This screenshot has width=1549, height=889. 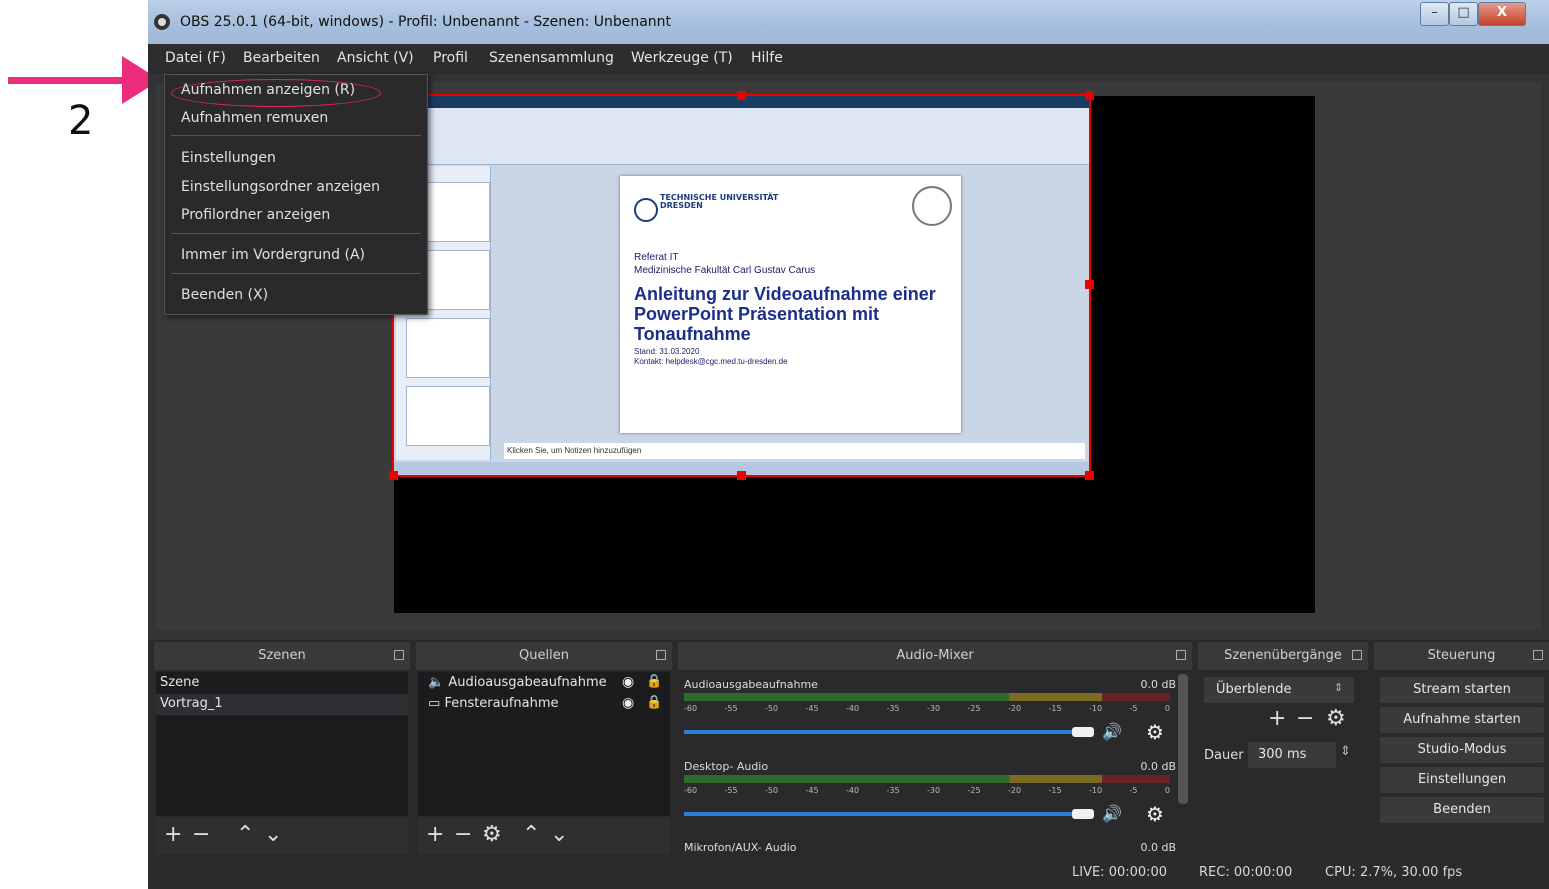 I want to click on volume-meter, so click(x=927, y=779).